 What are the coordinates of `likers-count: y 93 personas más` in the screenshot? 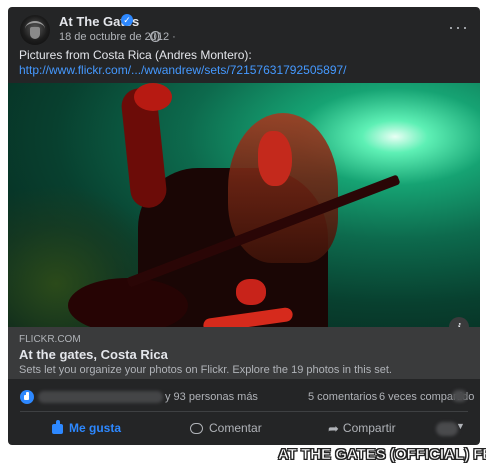 It's located at (211, 397).